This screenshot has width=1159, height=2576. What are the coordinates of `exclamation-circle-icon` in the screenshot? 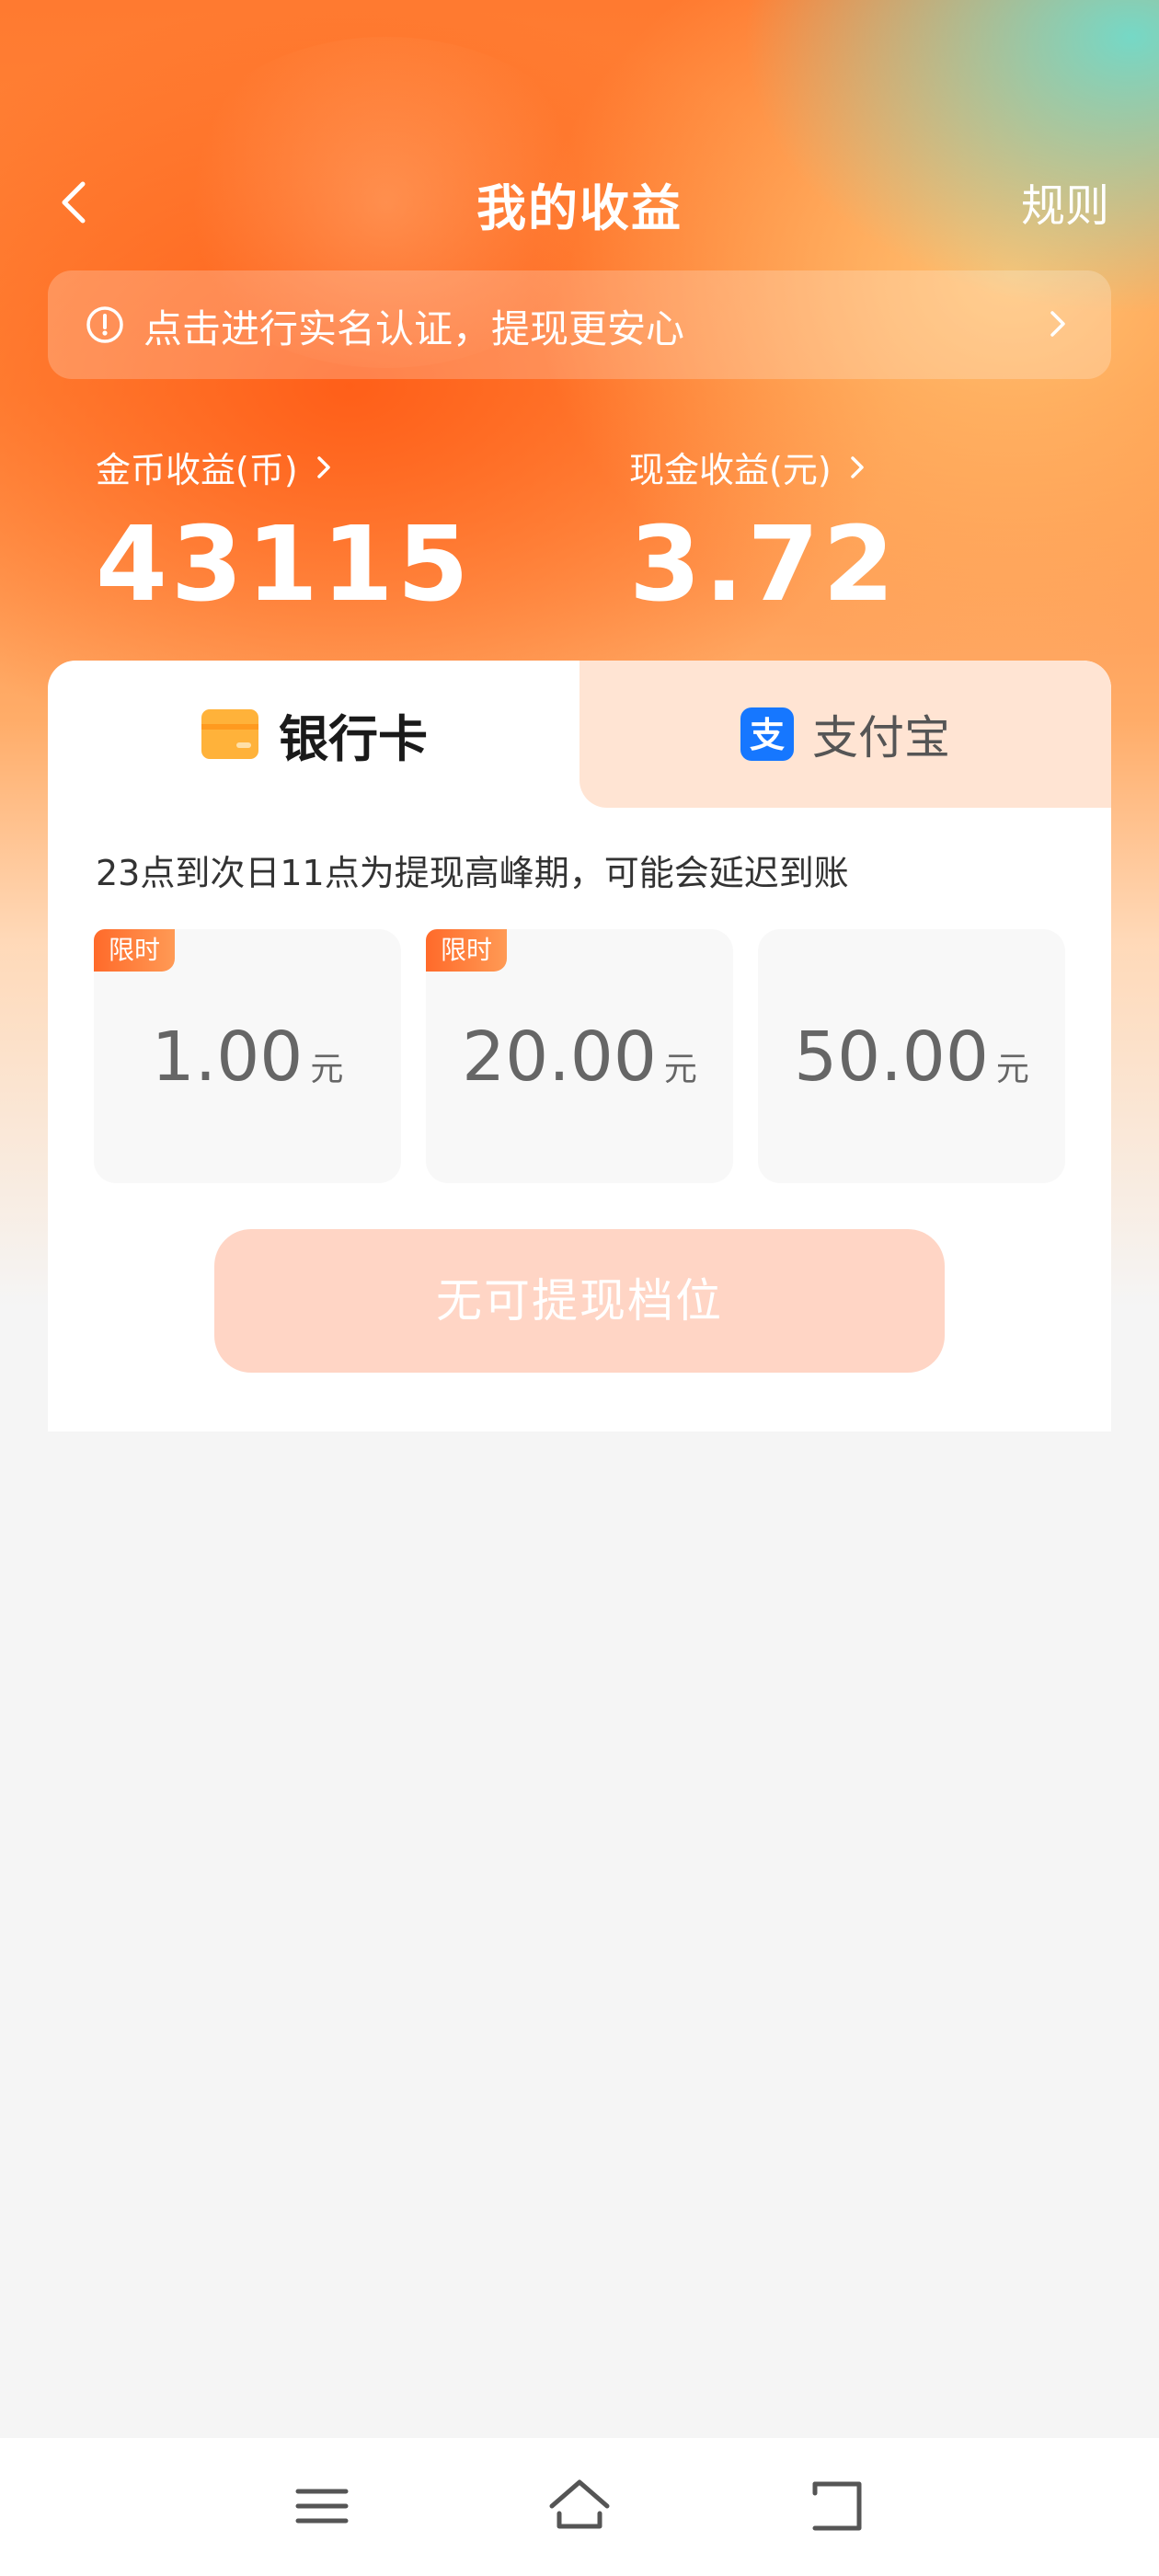 It's located at (104, 324).